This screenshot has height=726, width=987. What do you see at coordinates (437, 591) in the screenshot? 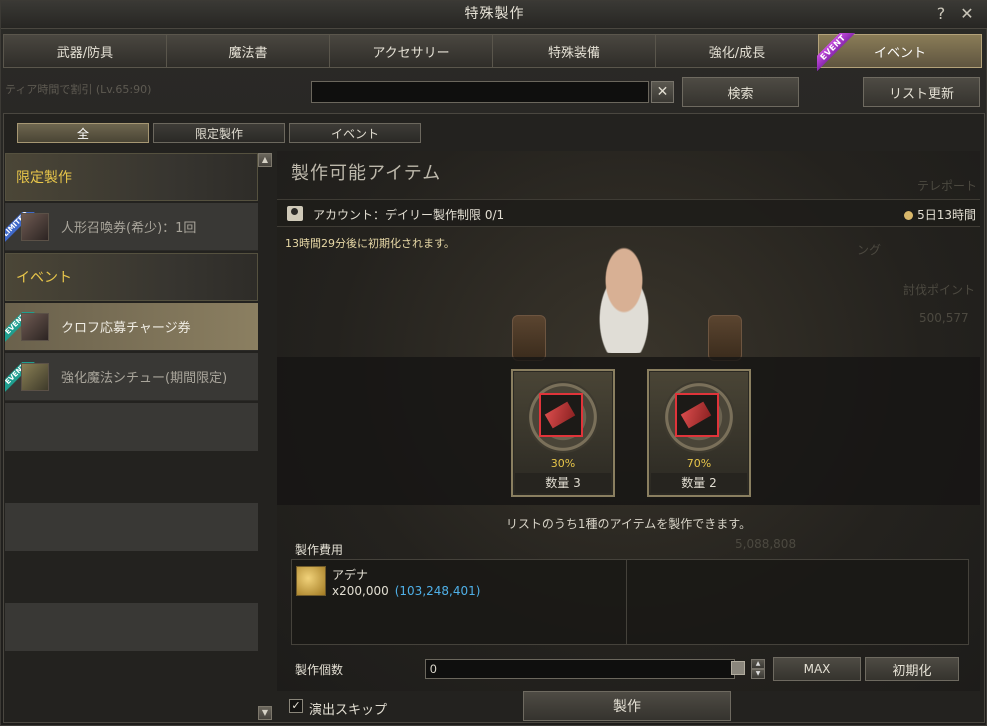
I see `owned-amount: (103,248,401)` at bounding box center [437, 591].